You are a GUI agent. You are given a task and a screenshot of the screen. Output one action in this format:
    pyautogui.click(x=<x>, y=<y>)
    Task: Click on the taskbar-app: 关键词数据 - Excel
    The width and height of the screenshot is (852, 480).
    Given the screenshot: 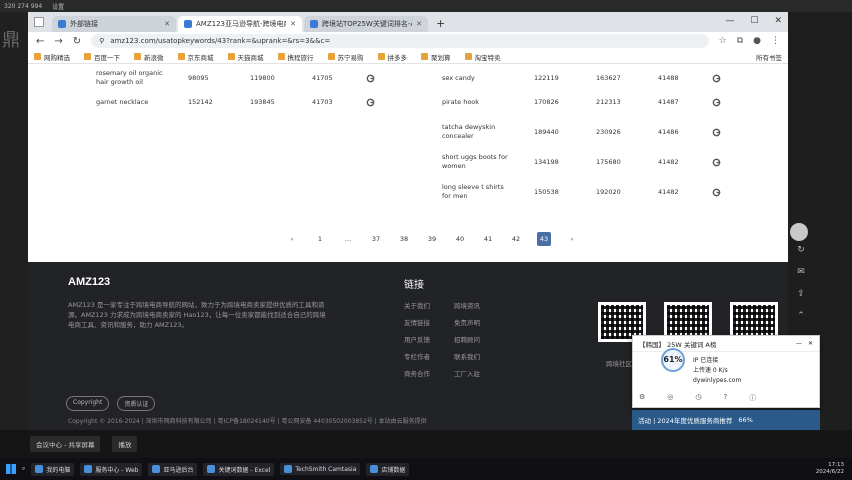 What is the action you would take?
    pyautogui.click(x=239, y=469)
    